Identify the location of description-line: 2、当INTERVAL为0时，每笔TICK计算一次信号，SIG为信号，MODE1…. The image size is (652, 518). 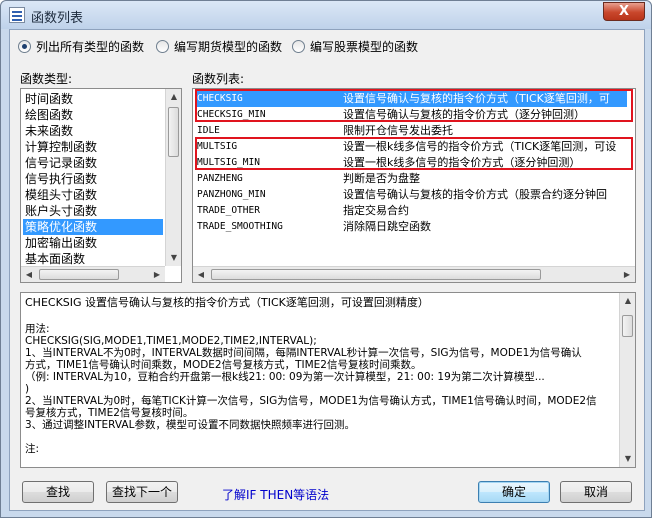
(311, 401).